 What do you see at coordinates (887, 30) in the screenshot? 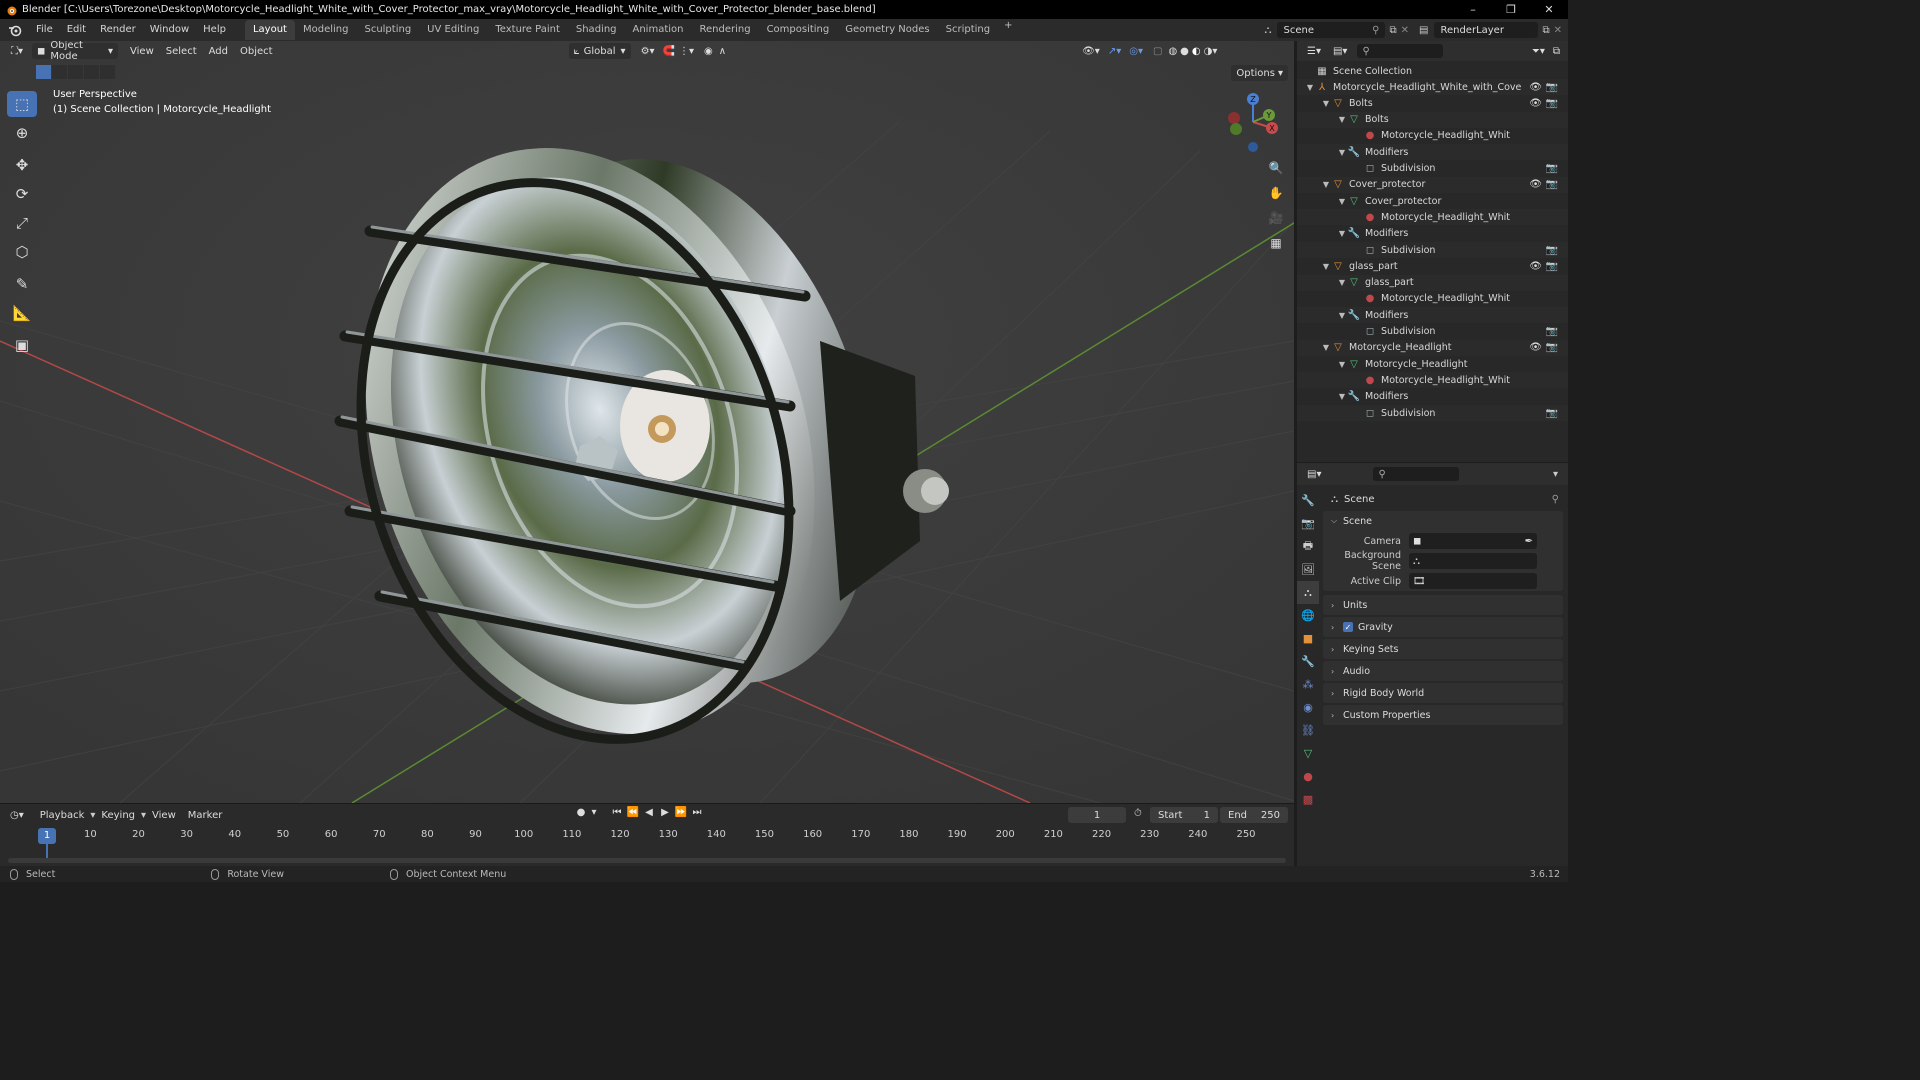
I see `tab-geometry-nodes: Geometry Nodes` at bounding box center [887, 30].